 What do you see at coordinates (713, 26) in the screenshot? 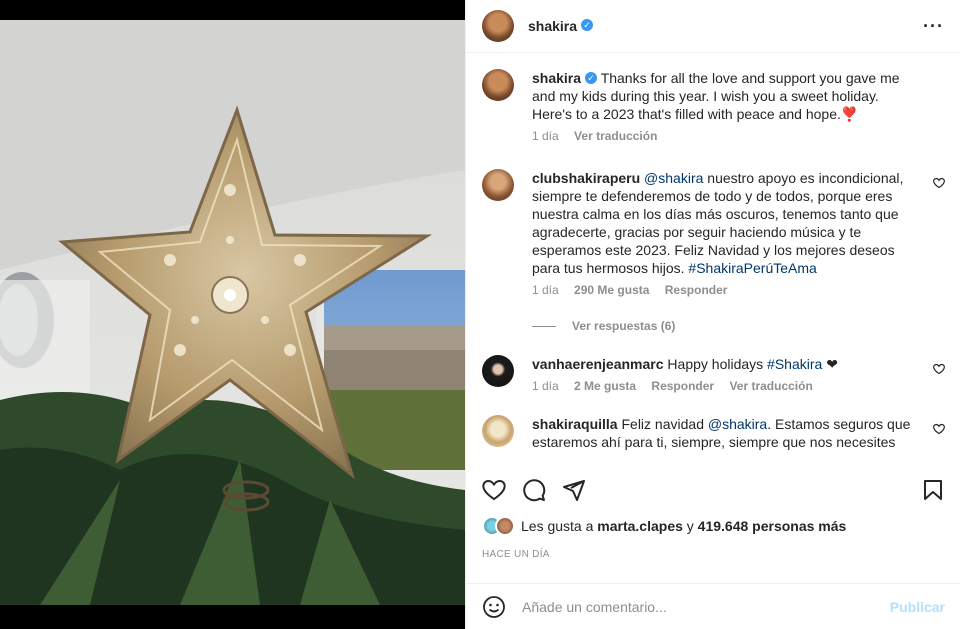
I see `post-header: shakira ✓ ···` at bounding box center [713, 26].